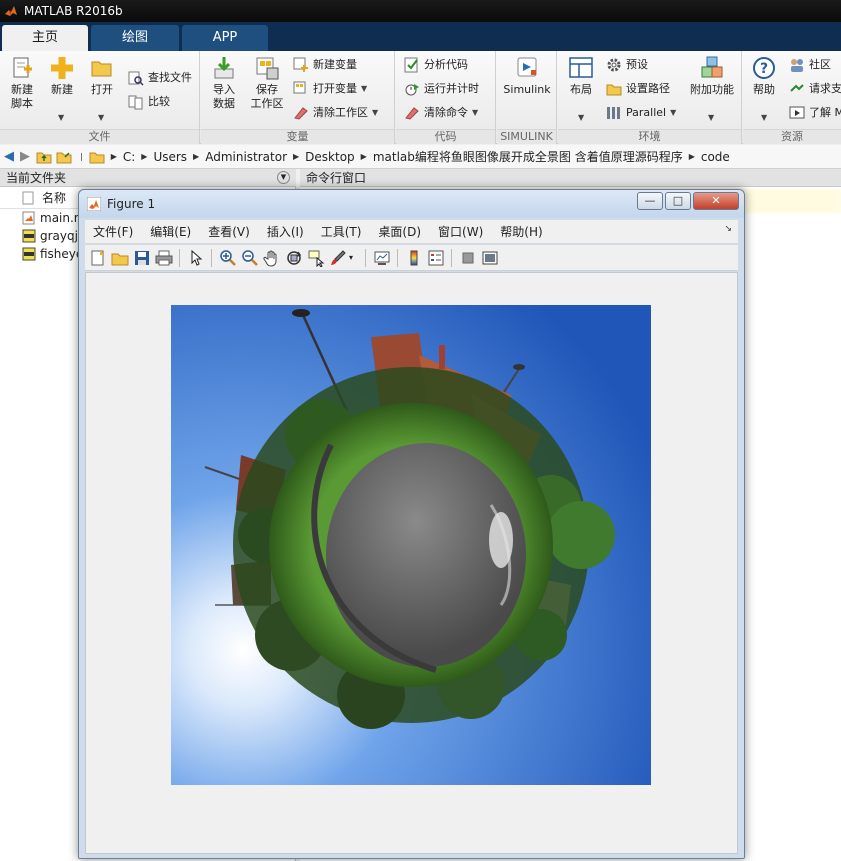  What do you see at coordinates (294, 258) in the screenshot?
I see `rotate-3d-button` at bounding box center [294, 258].